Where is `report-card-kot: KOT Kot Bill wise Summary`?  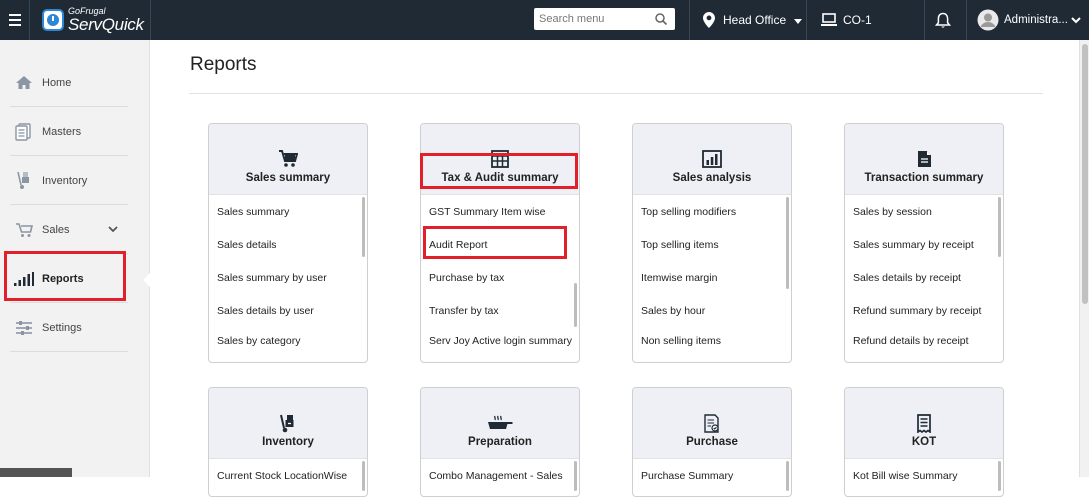 report-card-kot: KOT Kot Bill wise Summary is located at coordinates (924, 442).